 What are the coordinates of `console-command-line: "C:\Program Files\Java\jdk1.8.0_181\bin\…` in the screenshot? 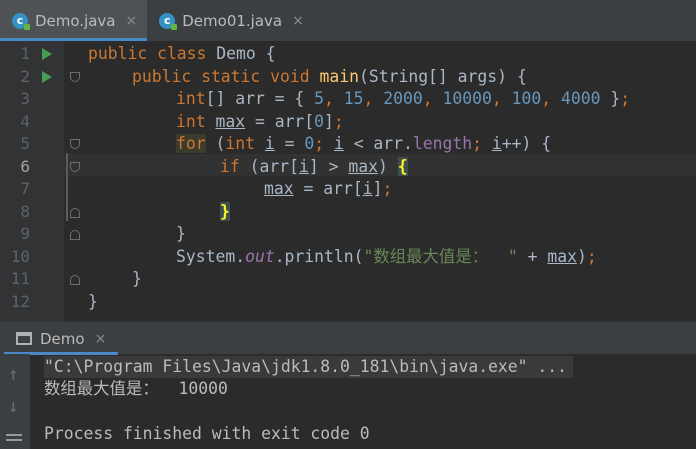 It's located at (309, 367).